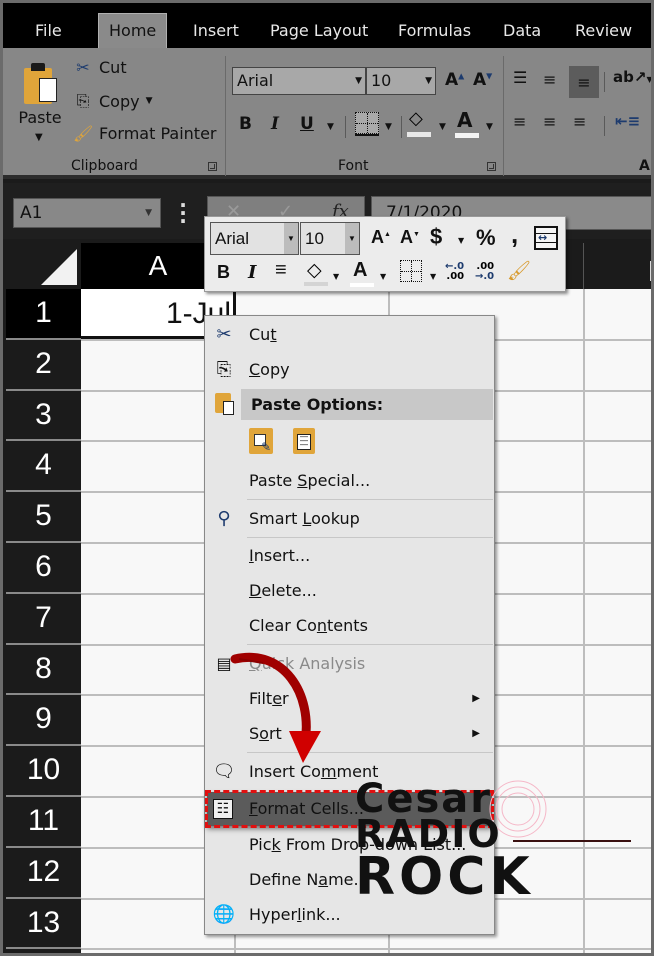  Describe the element at coordinates (520, 77) in the screenshot. I see `top-align-icon: ☰` at that location.